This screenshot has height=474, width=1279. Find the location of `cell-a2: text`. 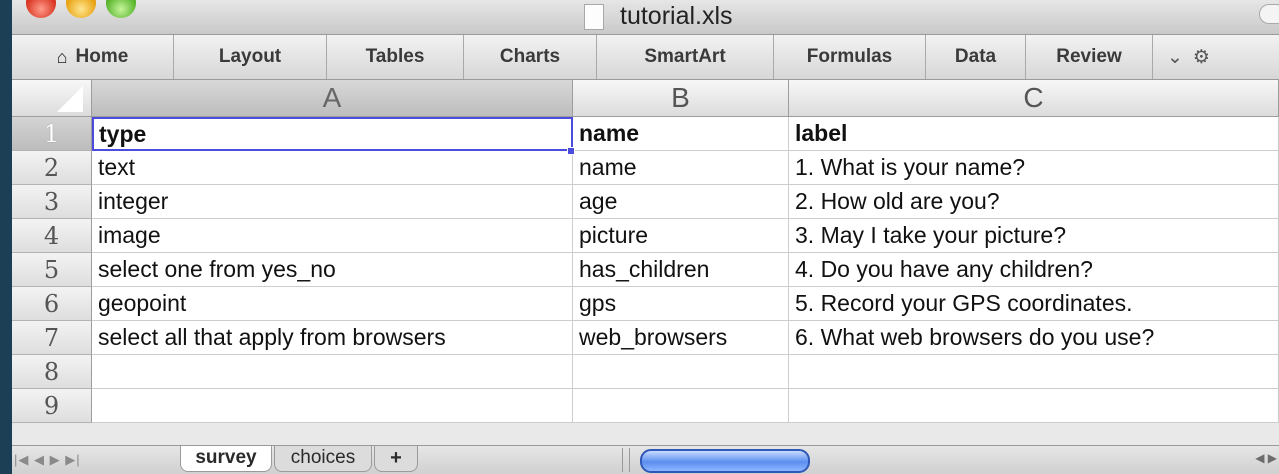

cell-a2: text is located at coordinates (332, 168).